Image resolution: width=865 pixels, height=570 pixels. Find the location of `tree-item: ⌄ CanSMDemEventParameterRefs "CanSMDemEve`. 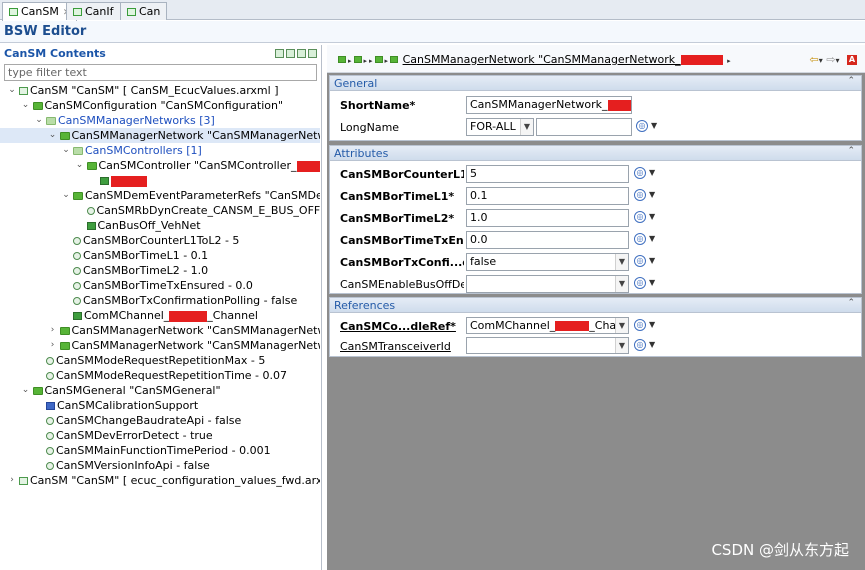

tree-item: ⌄ CanSMDemEventParameterRefs "CanSMDemEve is located at coordinates (160, 195).